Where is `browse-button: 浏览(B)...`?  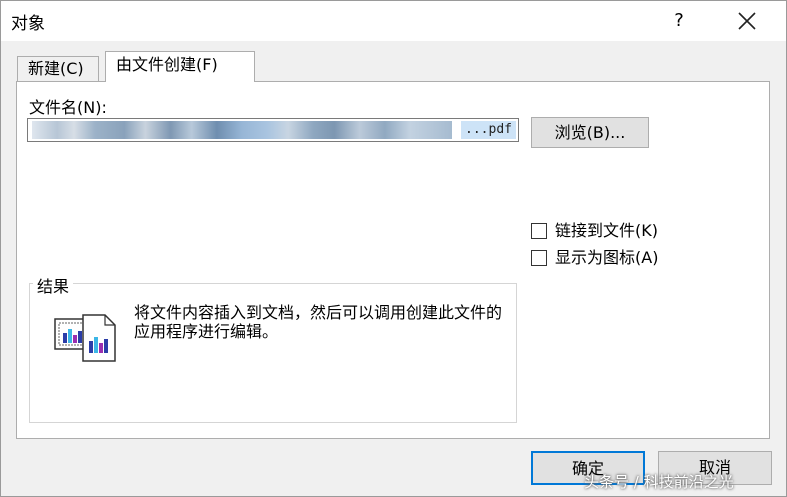 browse-button: 浏览(B)... is located at coordinates (590, 132).